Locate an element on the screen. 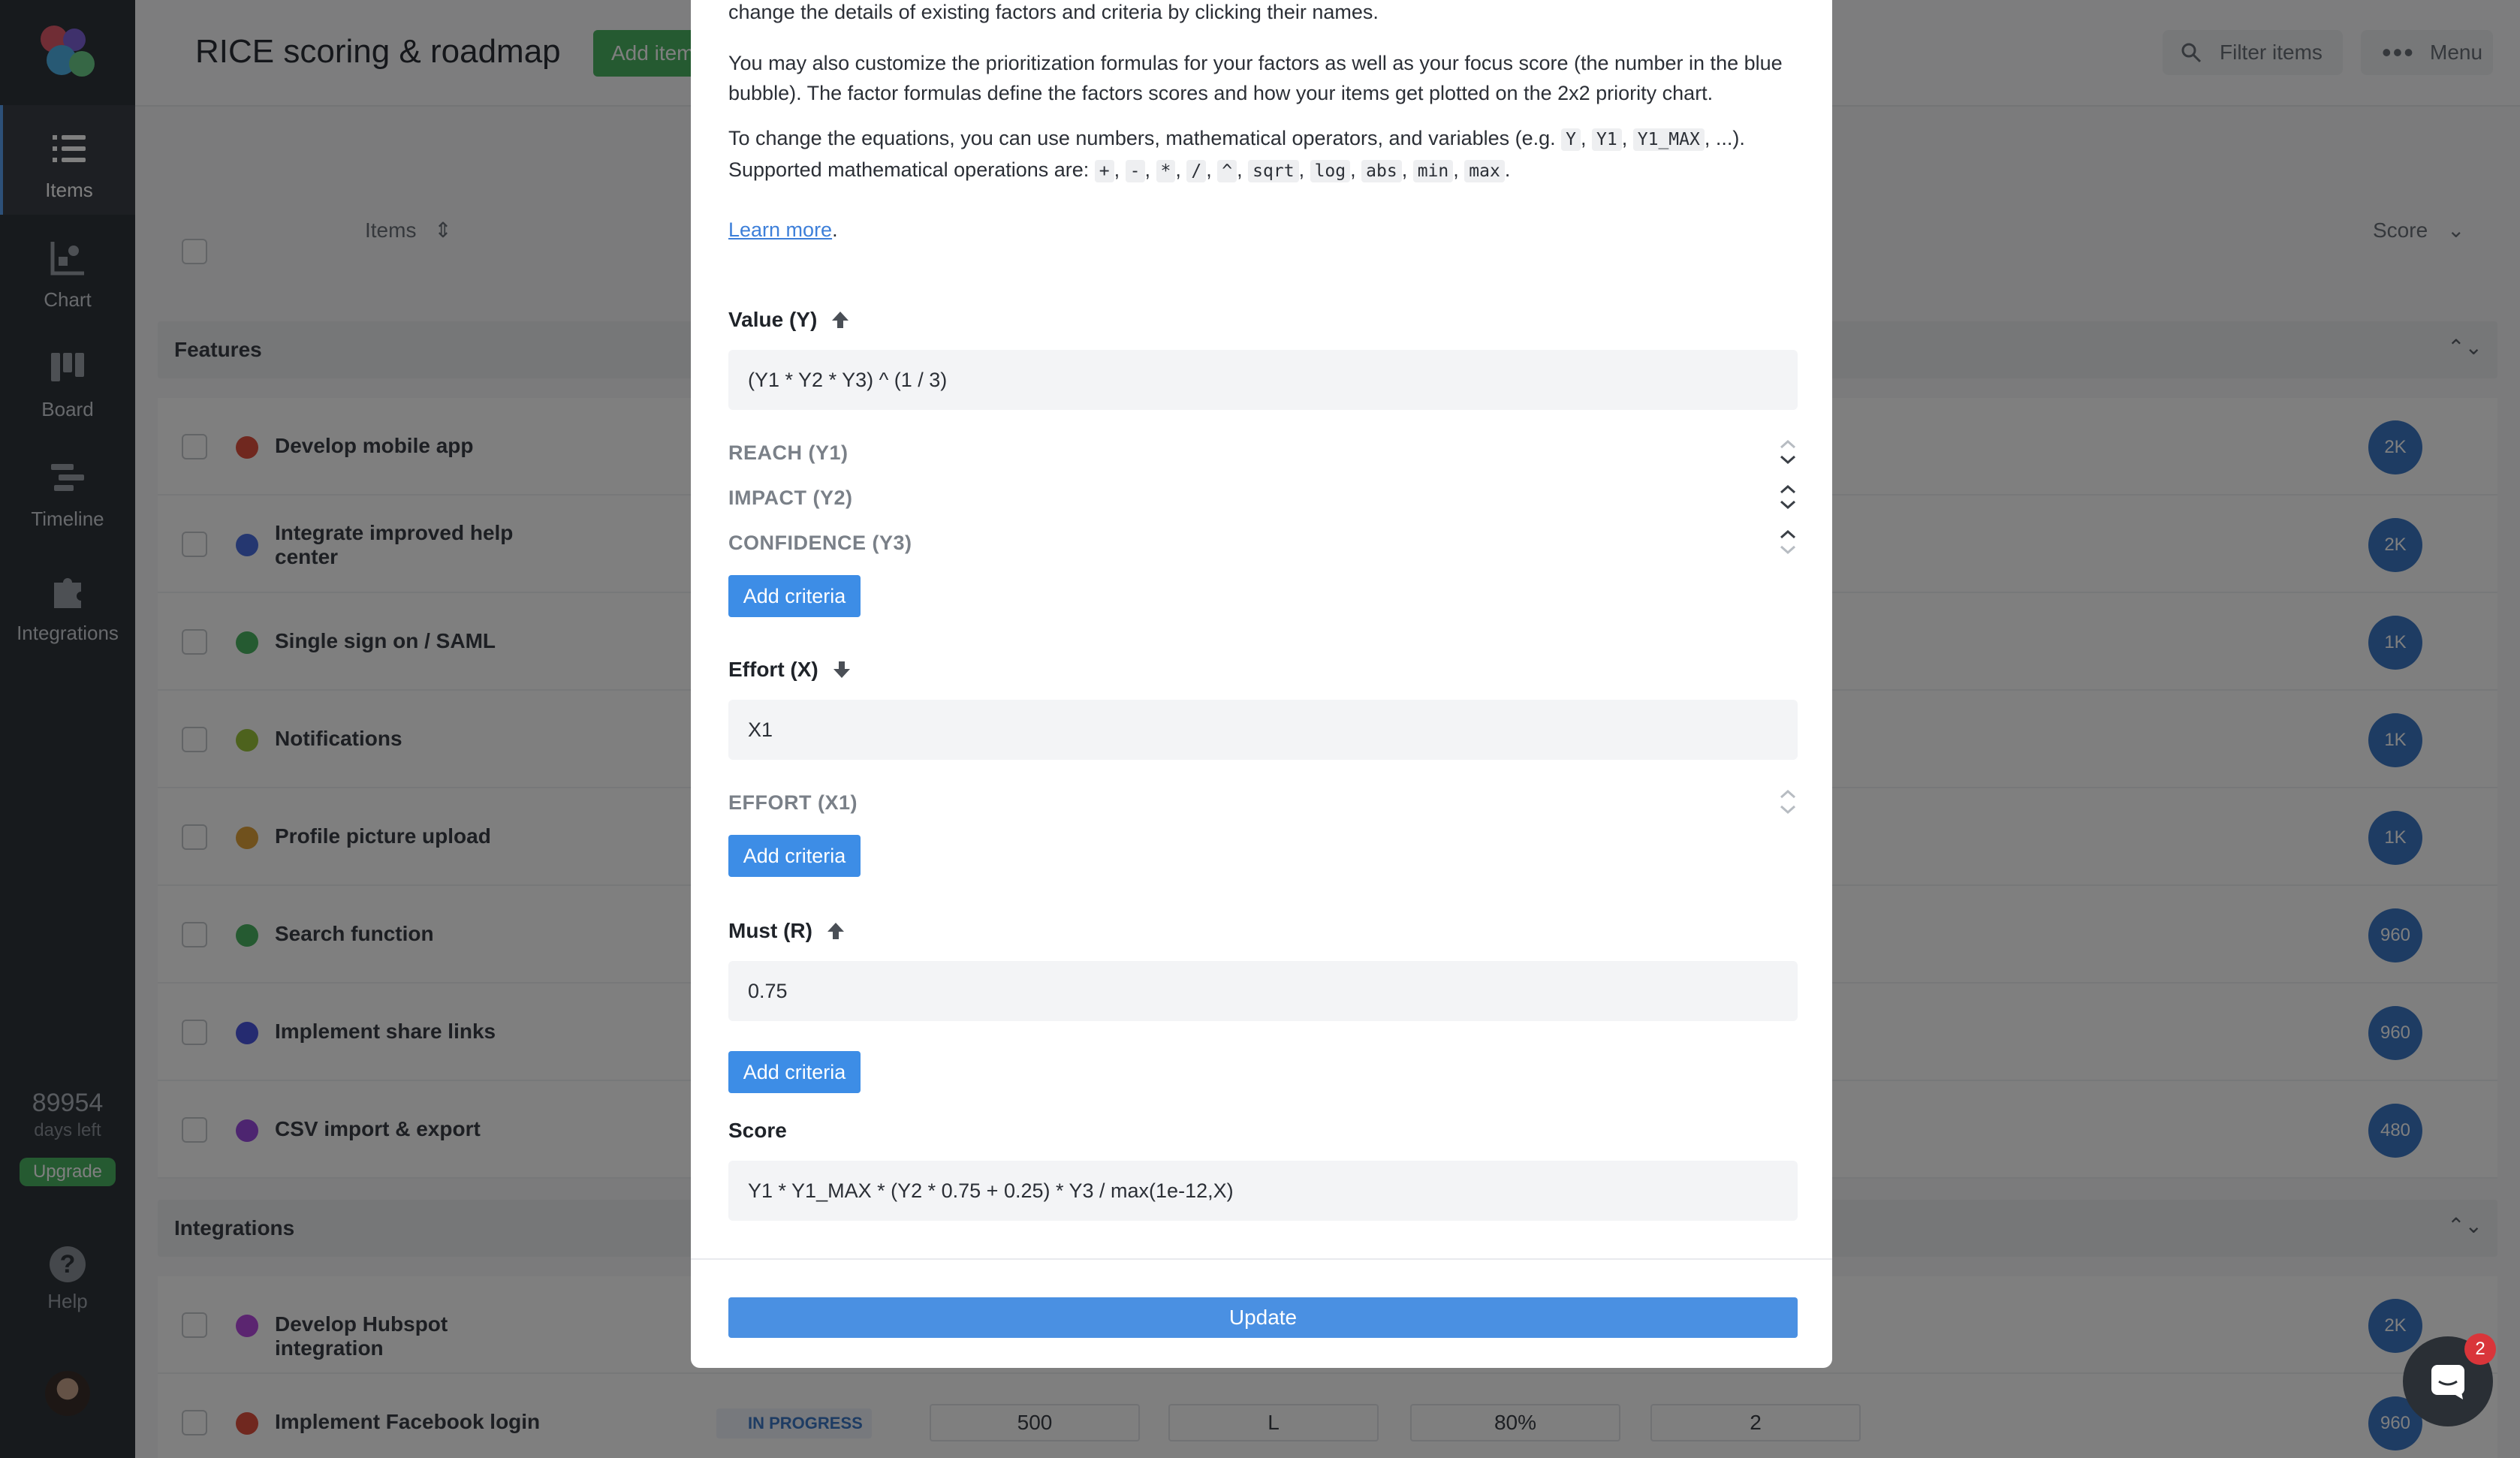 This screenshot has width=2520, height=1458. sort-down-icon is located at coordinates (1788, 452).